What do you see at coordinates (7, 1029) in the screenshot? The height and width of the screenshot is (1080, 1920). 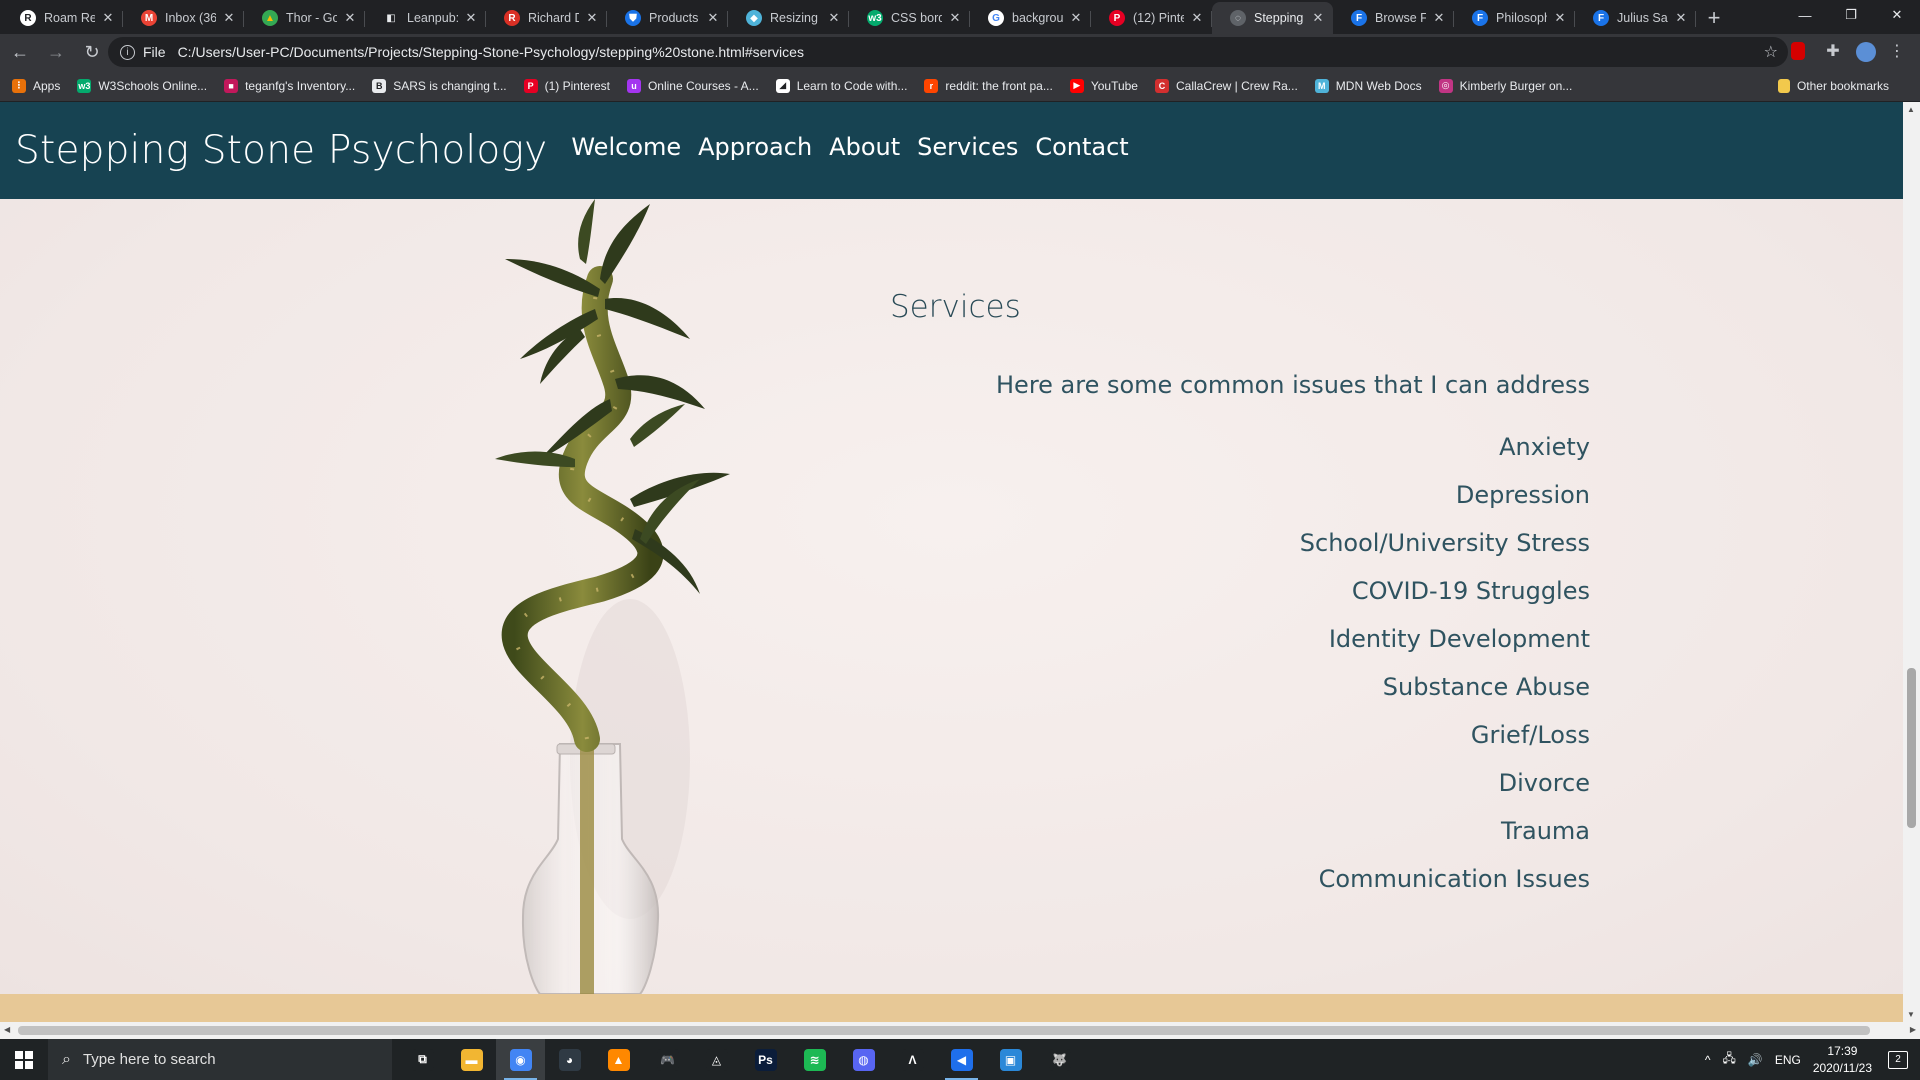 I see `scroll-left-icon: ◀` at bounding box center [7, 1029].